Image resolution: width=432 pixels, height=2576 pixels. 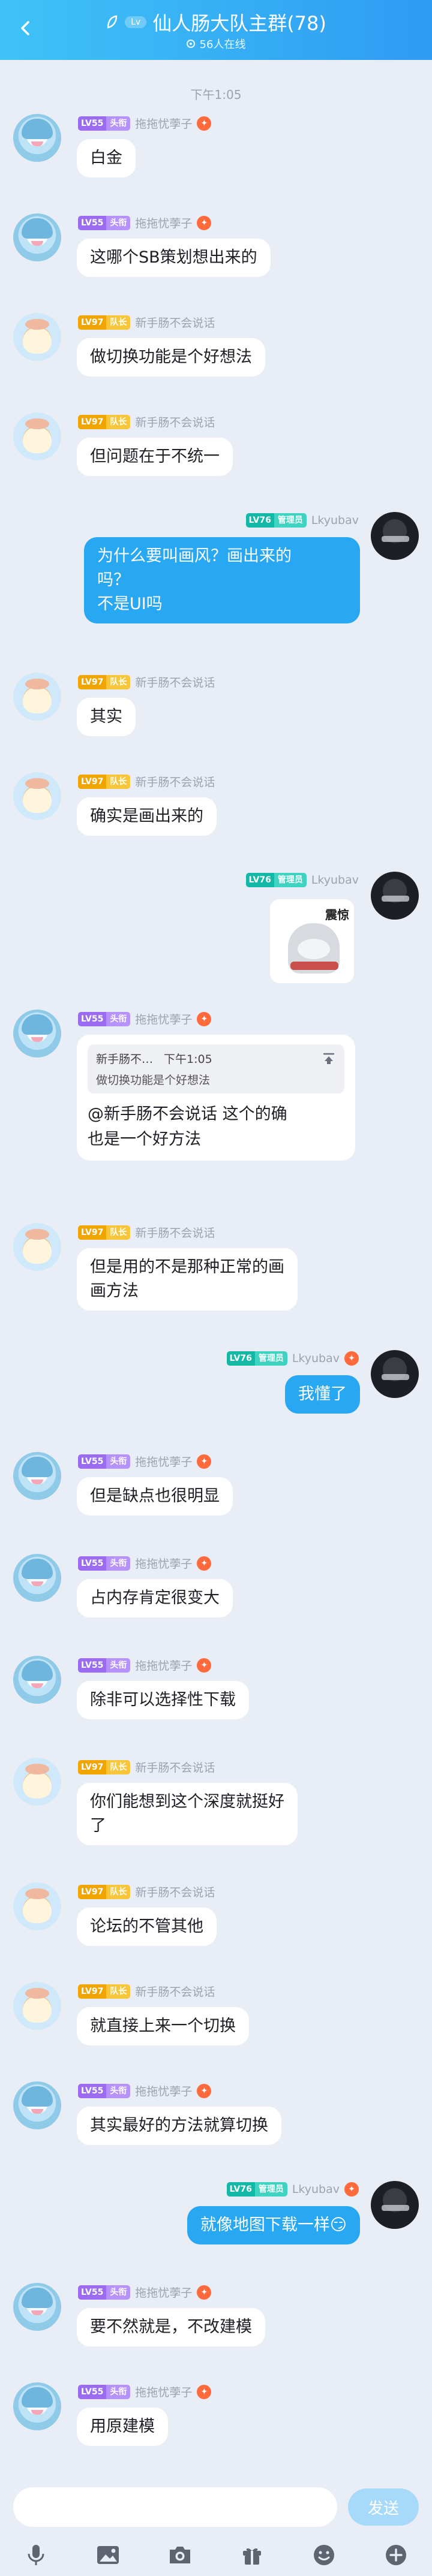 What do you see at coordinates (171, 357) in the screenshot?
I see `message-bubble: 做切换功能是个好想法` at bounding box center [171, 357].